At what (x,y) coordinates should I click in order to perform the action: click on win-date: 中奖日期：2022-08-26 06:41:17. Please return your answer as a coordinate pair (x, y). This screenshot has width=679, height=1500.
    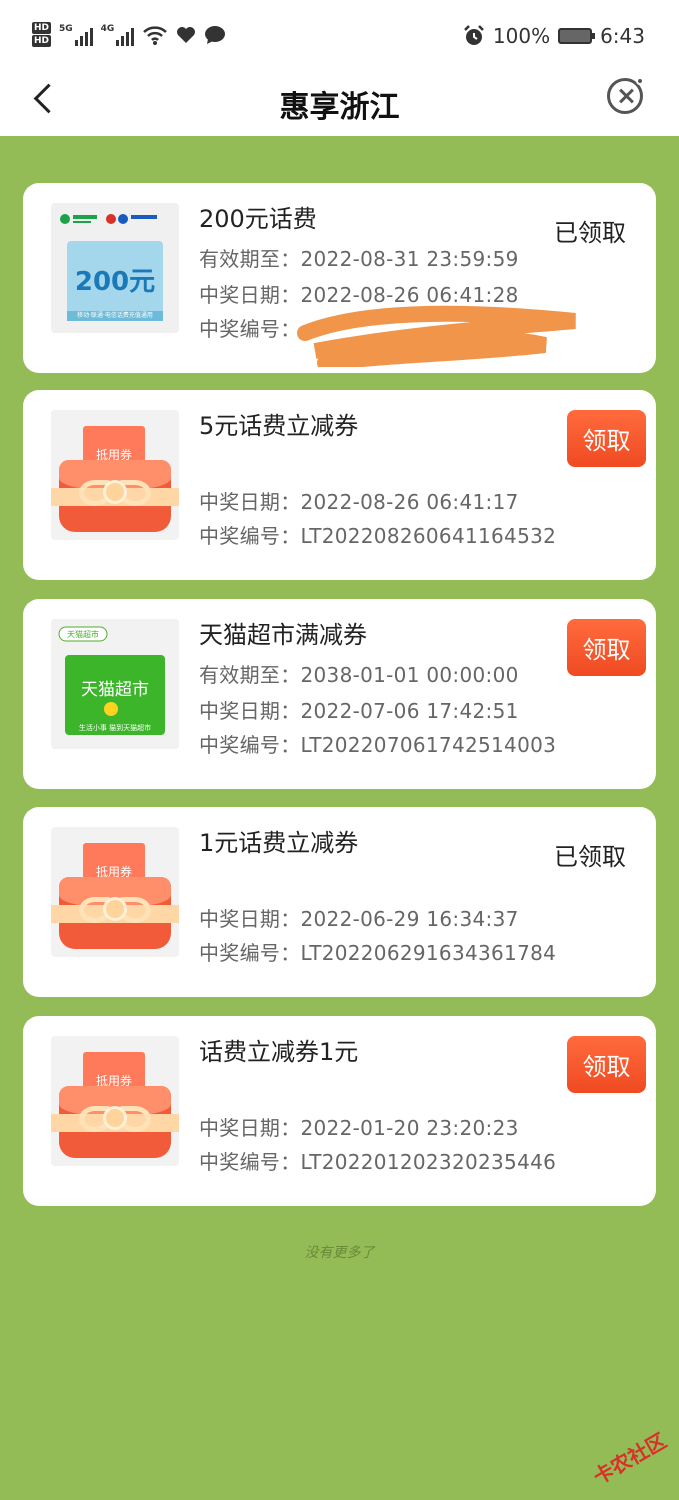
    Looking at the image, I should click on (359, 502).